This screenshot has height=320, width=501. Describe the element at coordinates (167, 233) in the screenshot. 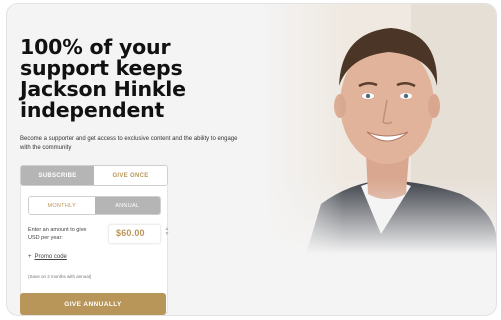

I see `updown-chevron-icon: ▲ ▼` at that location.